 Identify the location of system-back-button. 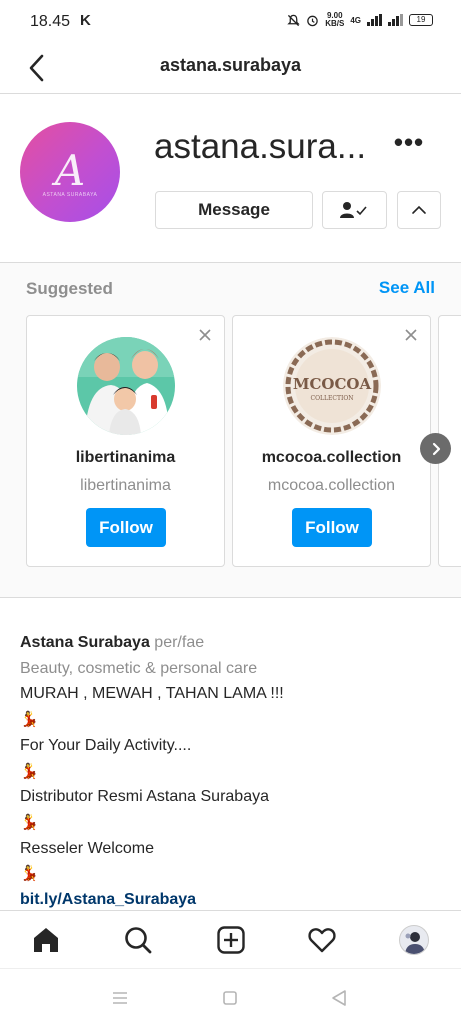
(339, 998).